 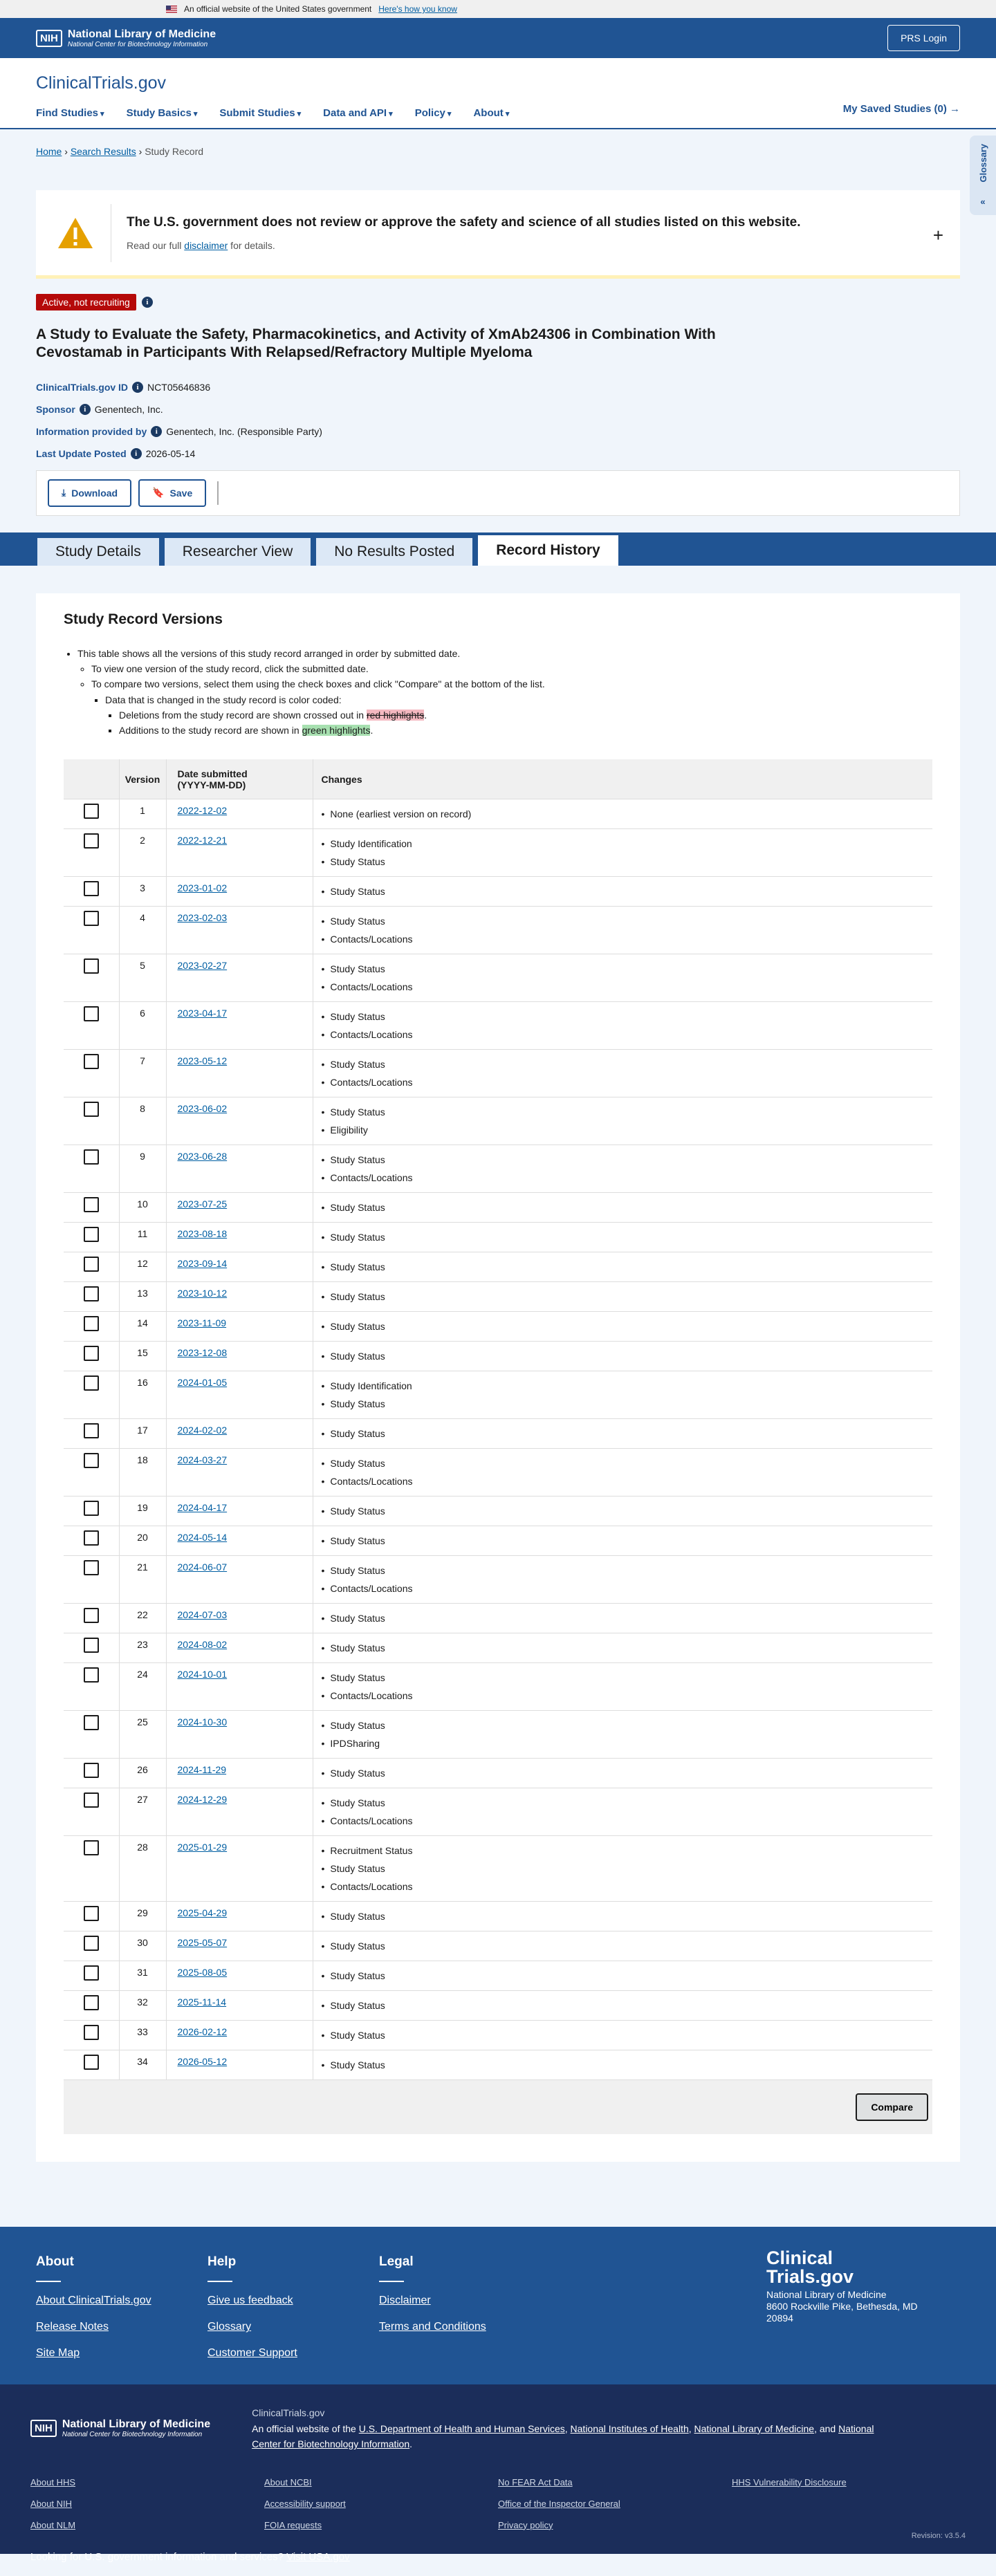 What do you see at coordinates (203, 888) in the screenshot?
I see `version-date-link: 2023-01-02` at bounding box center [203, 888].